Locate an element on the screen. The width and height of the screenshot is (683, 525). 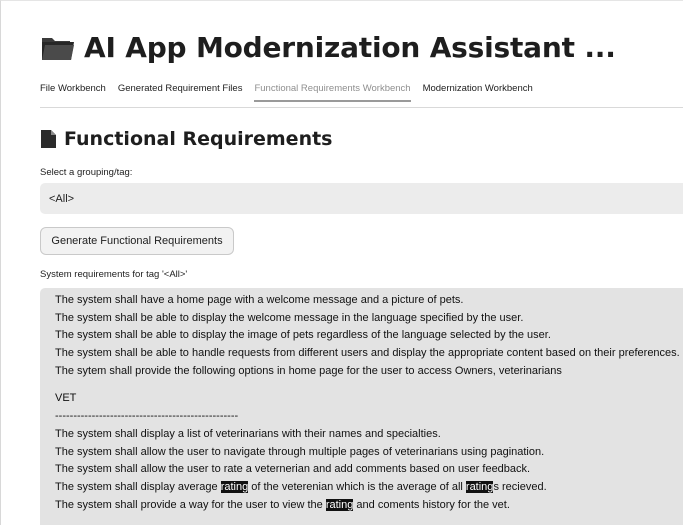
requirements-label: System requirements for tag '<All>' is located at coordinates (114, 274).